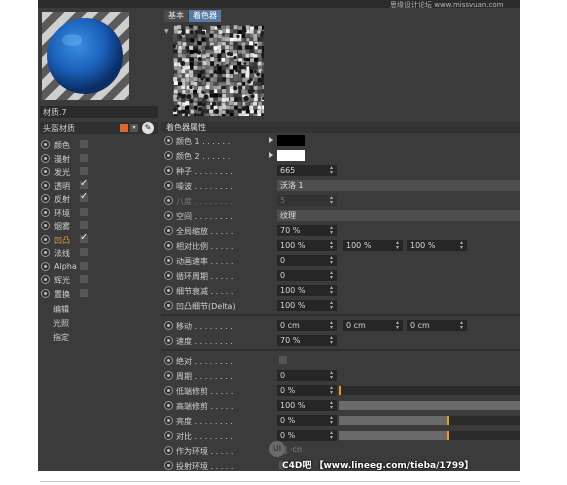 Image resolution: width=567 pixels, height=485 pixels. I want to click on seed-field: 665 ▴ ▾, so click(307, 170).